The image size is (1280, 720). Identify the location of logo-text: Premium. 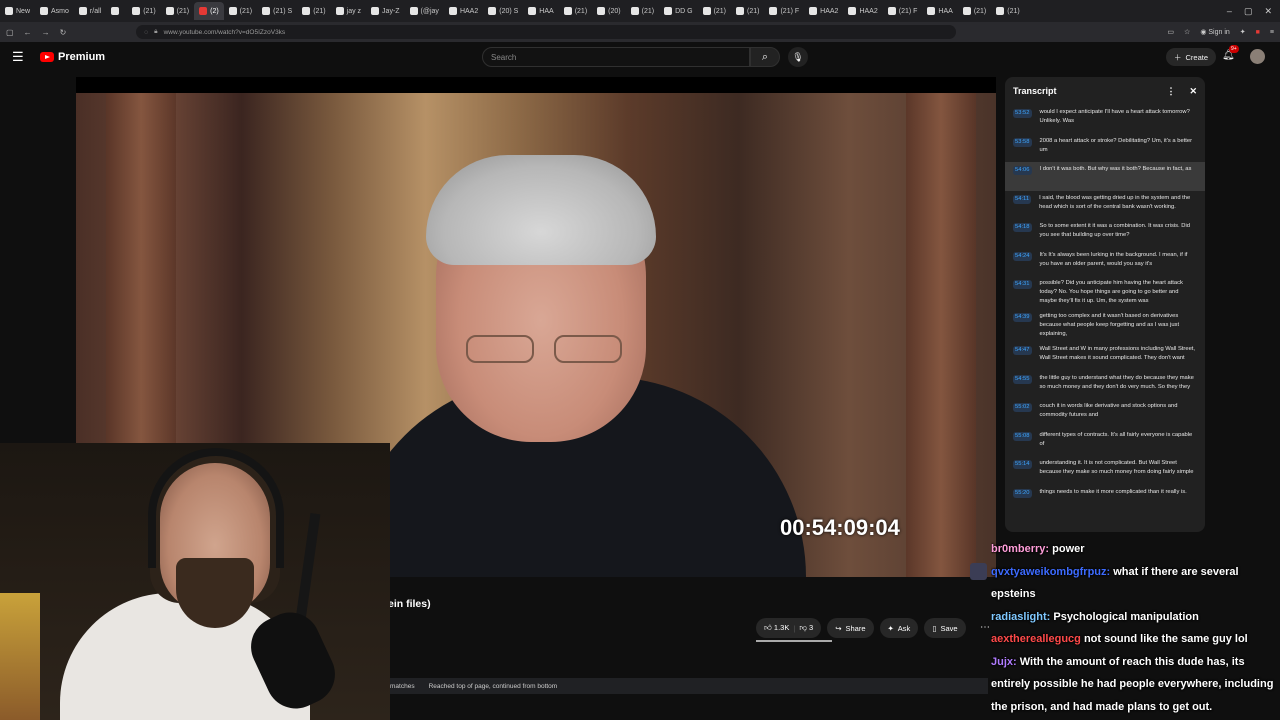
(82, 57).